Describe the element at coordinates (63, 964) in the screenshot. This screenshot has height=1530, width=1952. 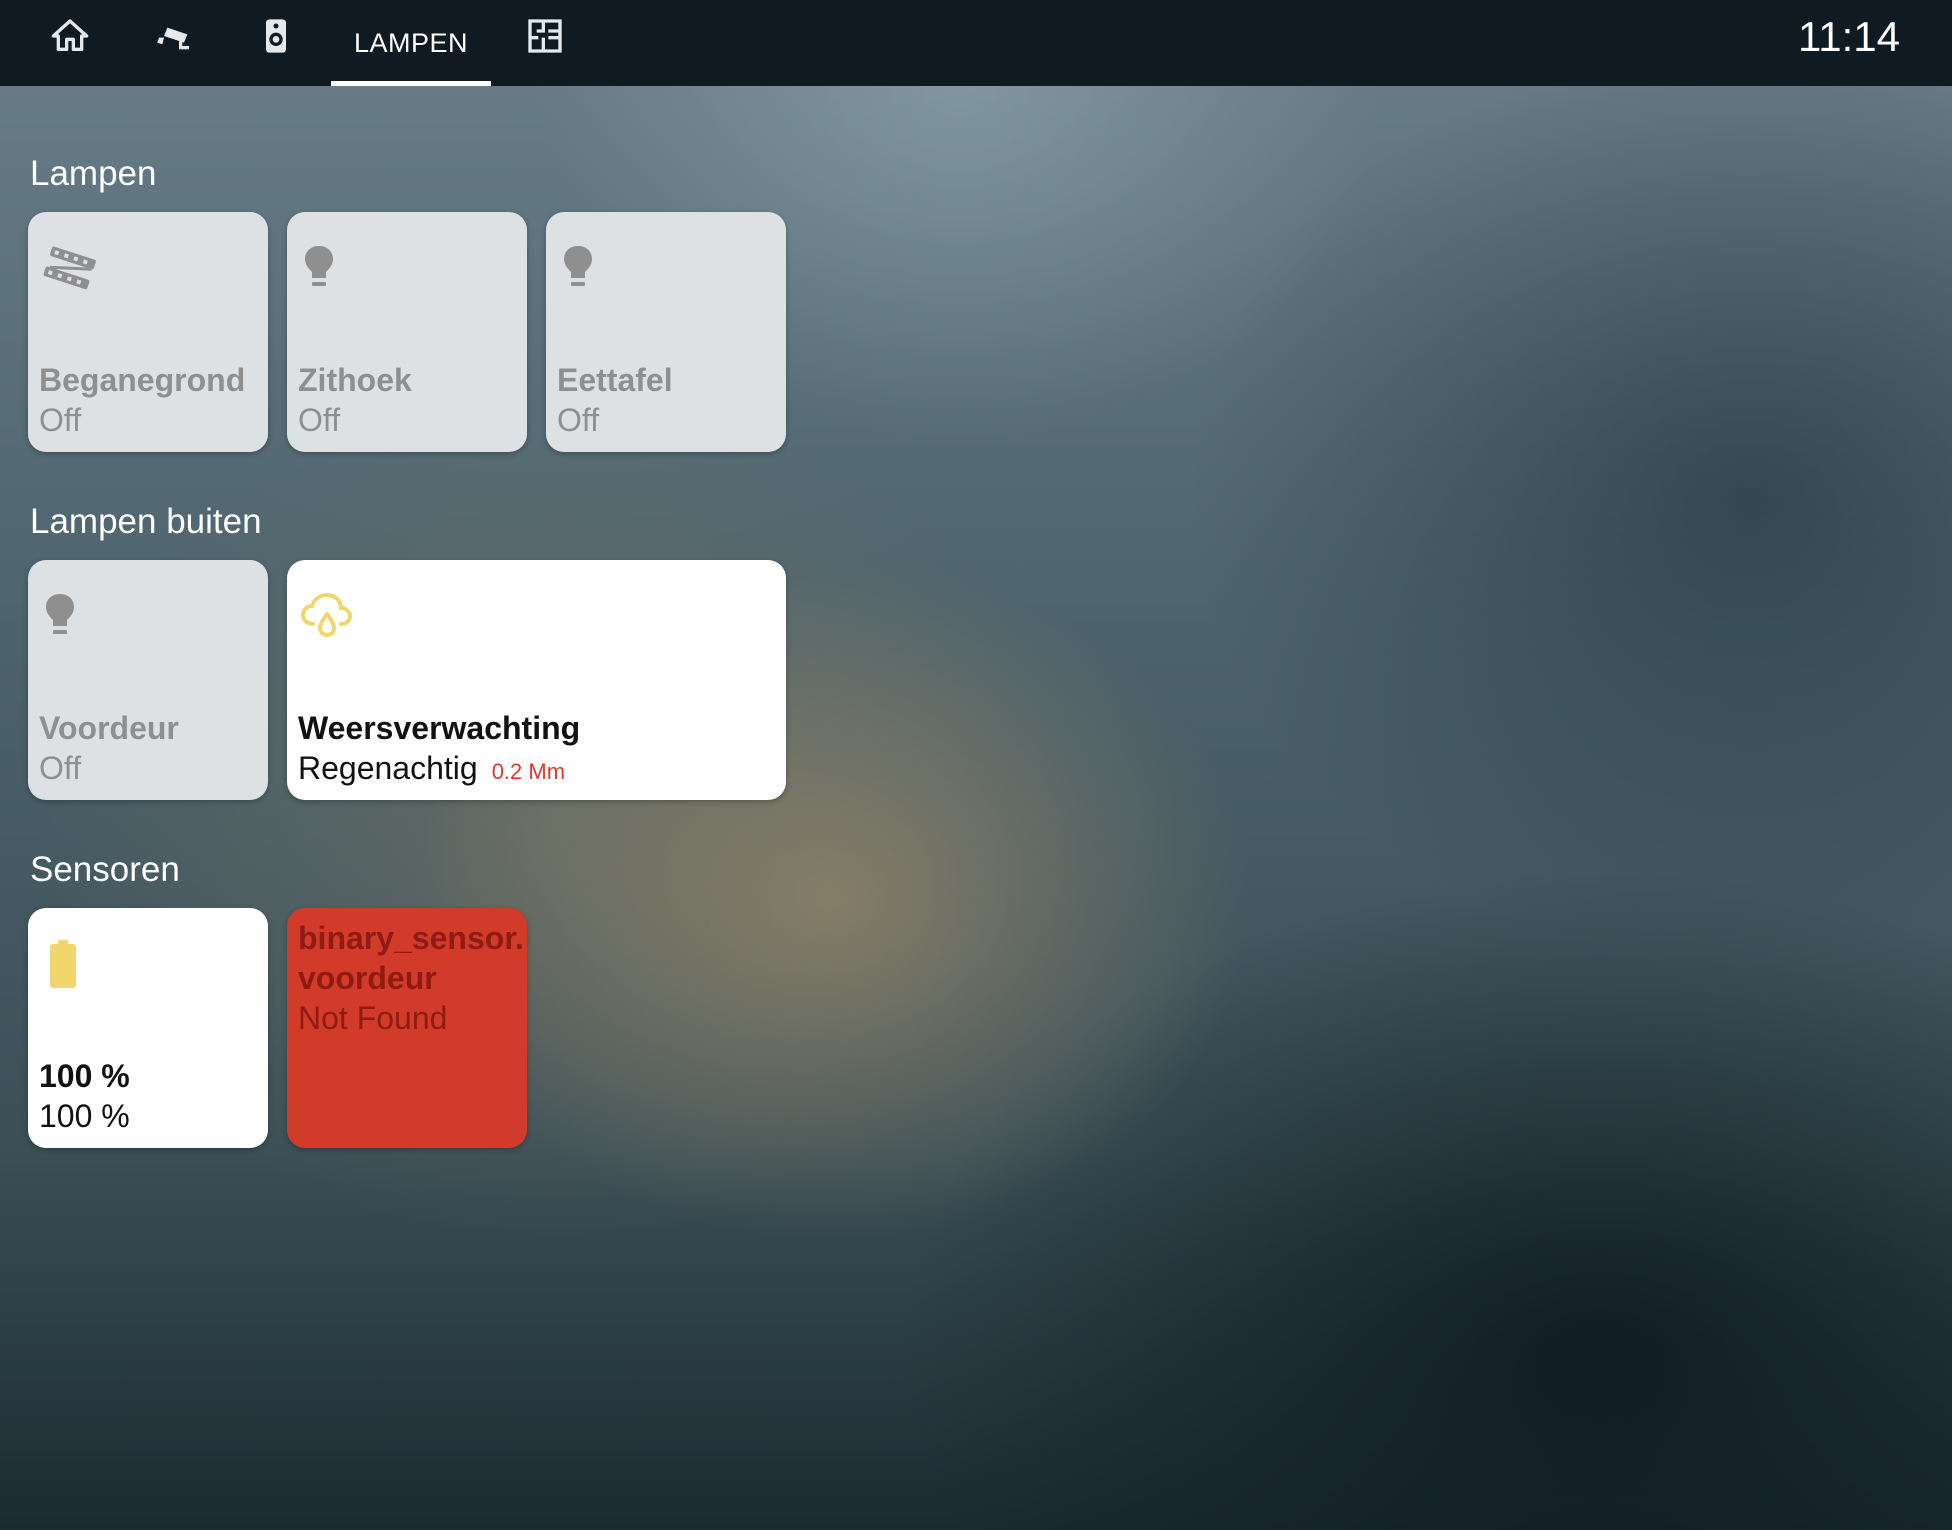
I see `battery-icon` at that location.